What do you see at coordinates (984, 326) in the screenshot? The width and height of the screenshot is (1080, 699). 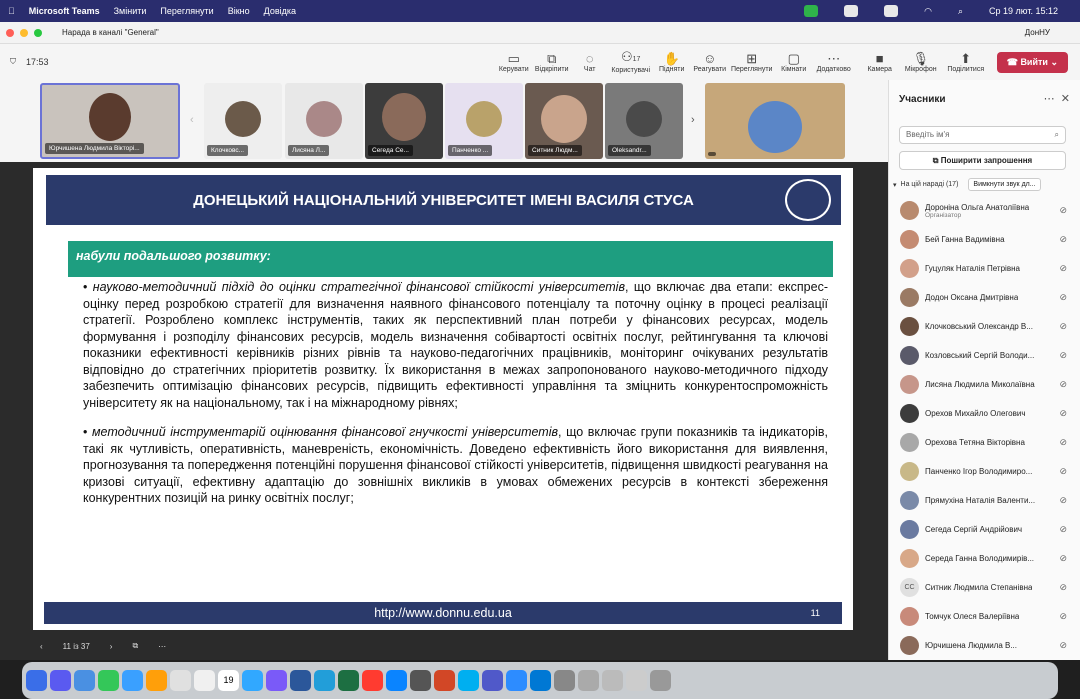 I see `participant-item: Клочковський Олександр В... ⊘` at bounding box center [984, 326].